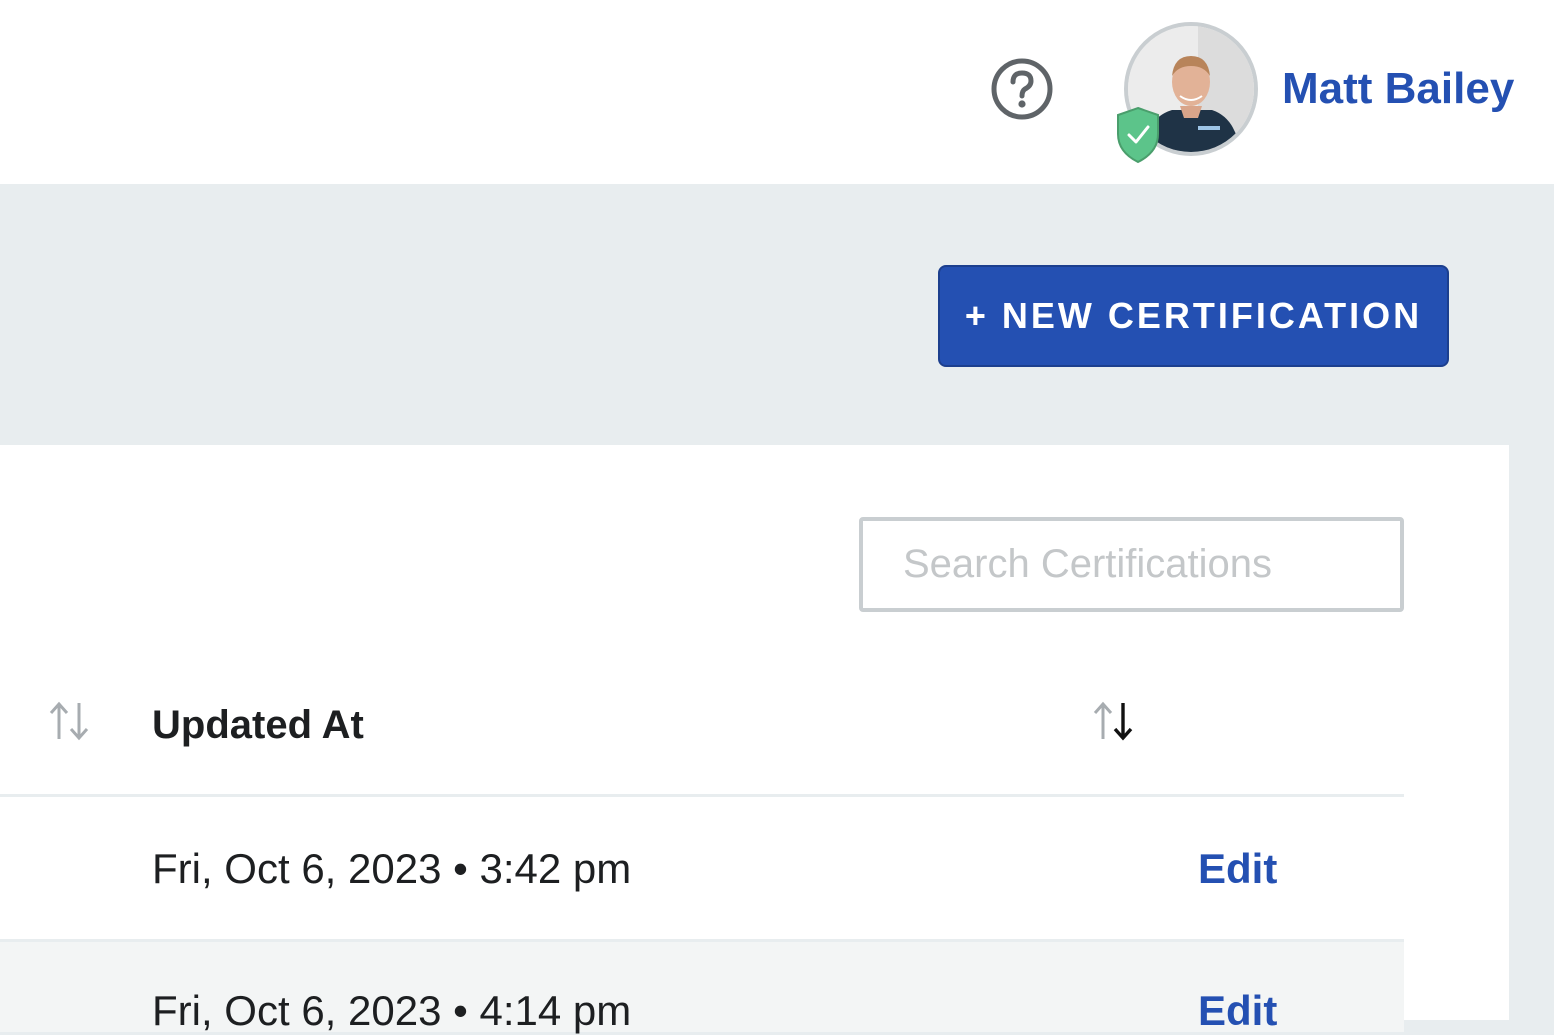  Describe the element at coordinates (1398, 89) in the screenshot. I see `user-name-link: Matt Bailey` at that location.